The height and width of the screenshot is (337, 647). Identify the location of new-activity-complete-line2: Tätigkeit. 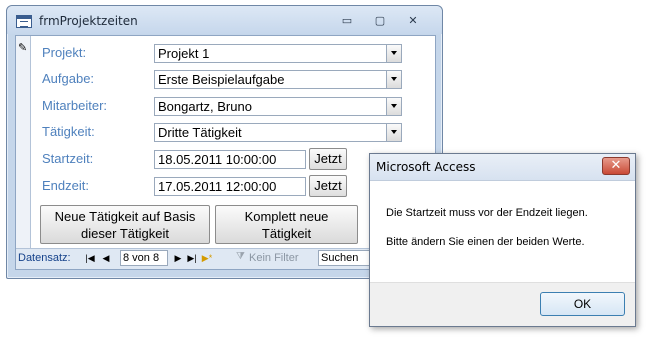
(286, 233).